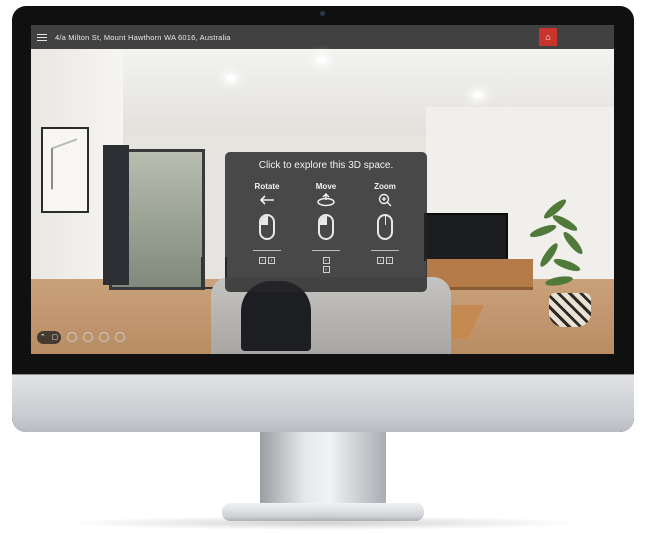  What do you see at coordinates (49, 337) in the screenshot?
I see `view-toggle-button: ⌃ ▢` at bounding box center [49, 337].